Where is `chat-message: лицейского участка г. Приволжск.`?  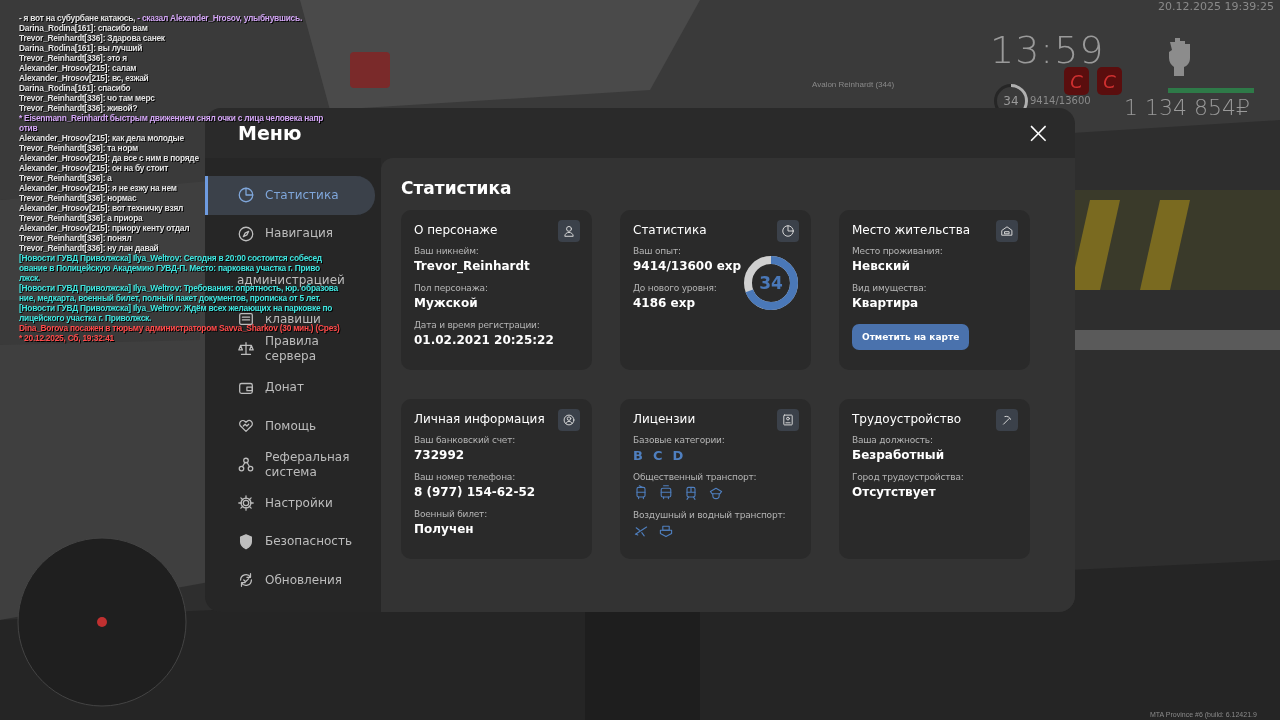
chat-message: лицейского участка г. Приволжск. is located at coordinates (85, 318).